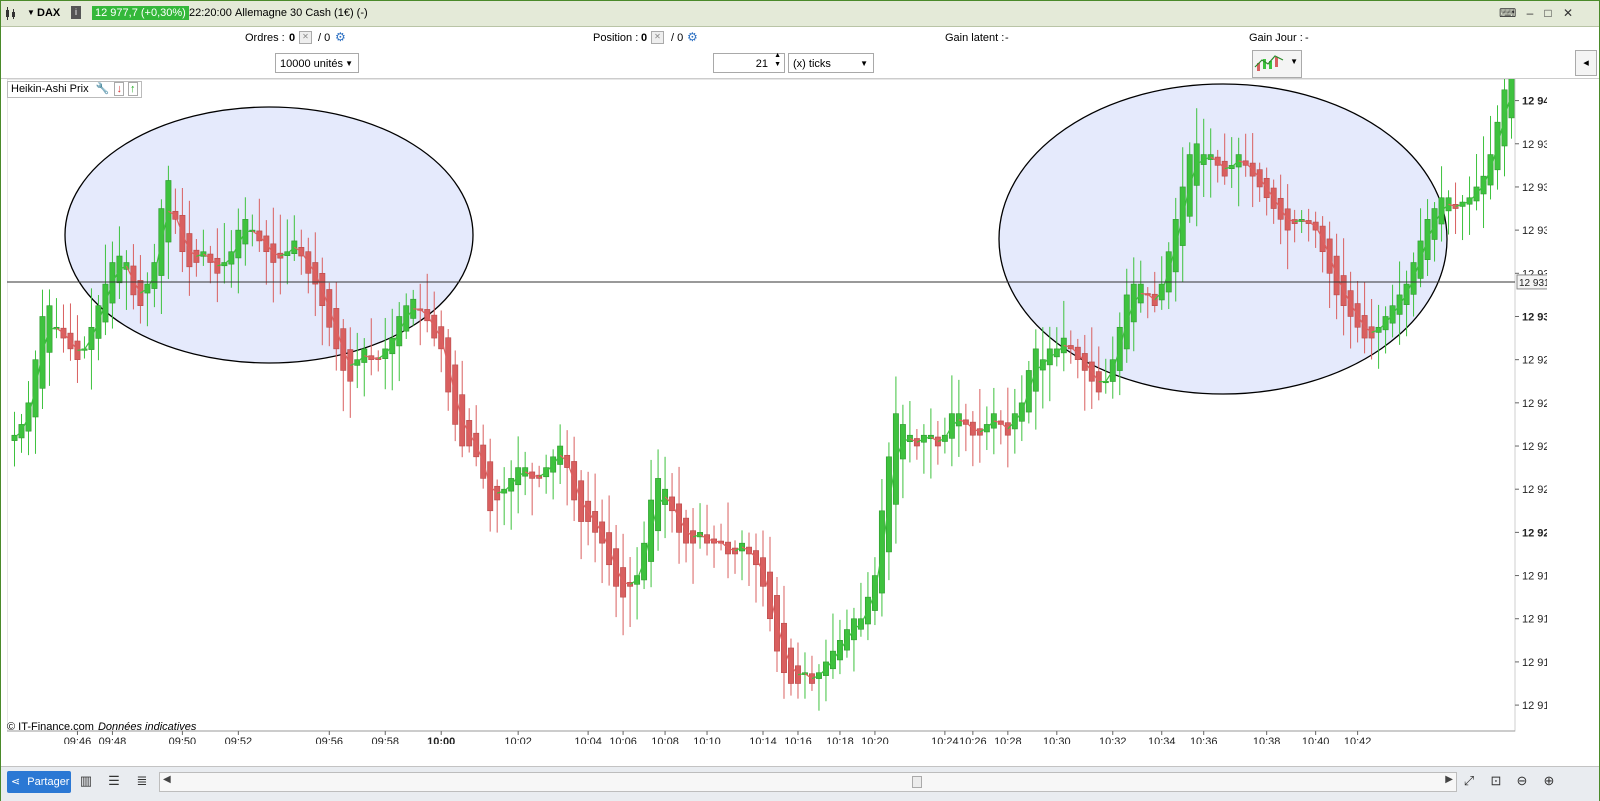 The image size is (1600, 801). What do you see at coordinates (1534, 361) in the screenshot?
I see `y-tick-label: 12 928` at bounding box center [1534, 361].